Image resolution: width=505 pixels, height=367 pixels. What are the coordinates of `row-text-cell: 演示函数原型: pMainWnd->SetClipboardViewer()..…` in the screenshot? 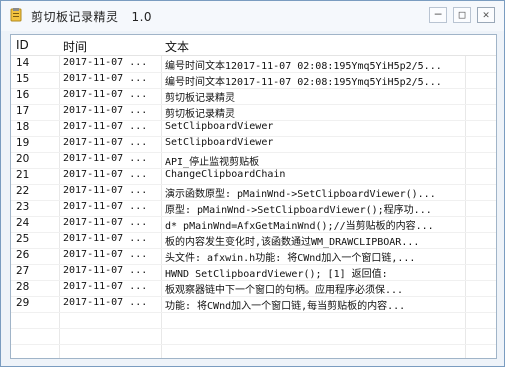 It's located at (300, 194).